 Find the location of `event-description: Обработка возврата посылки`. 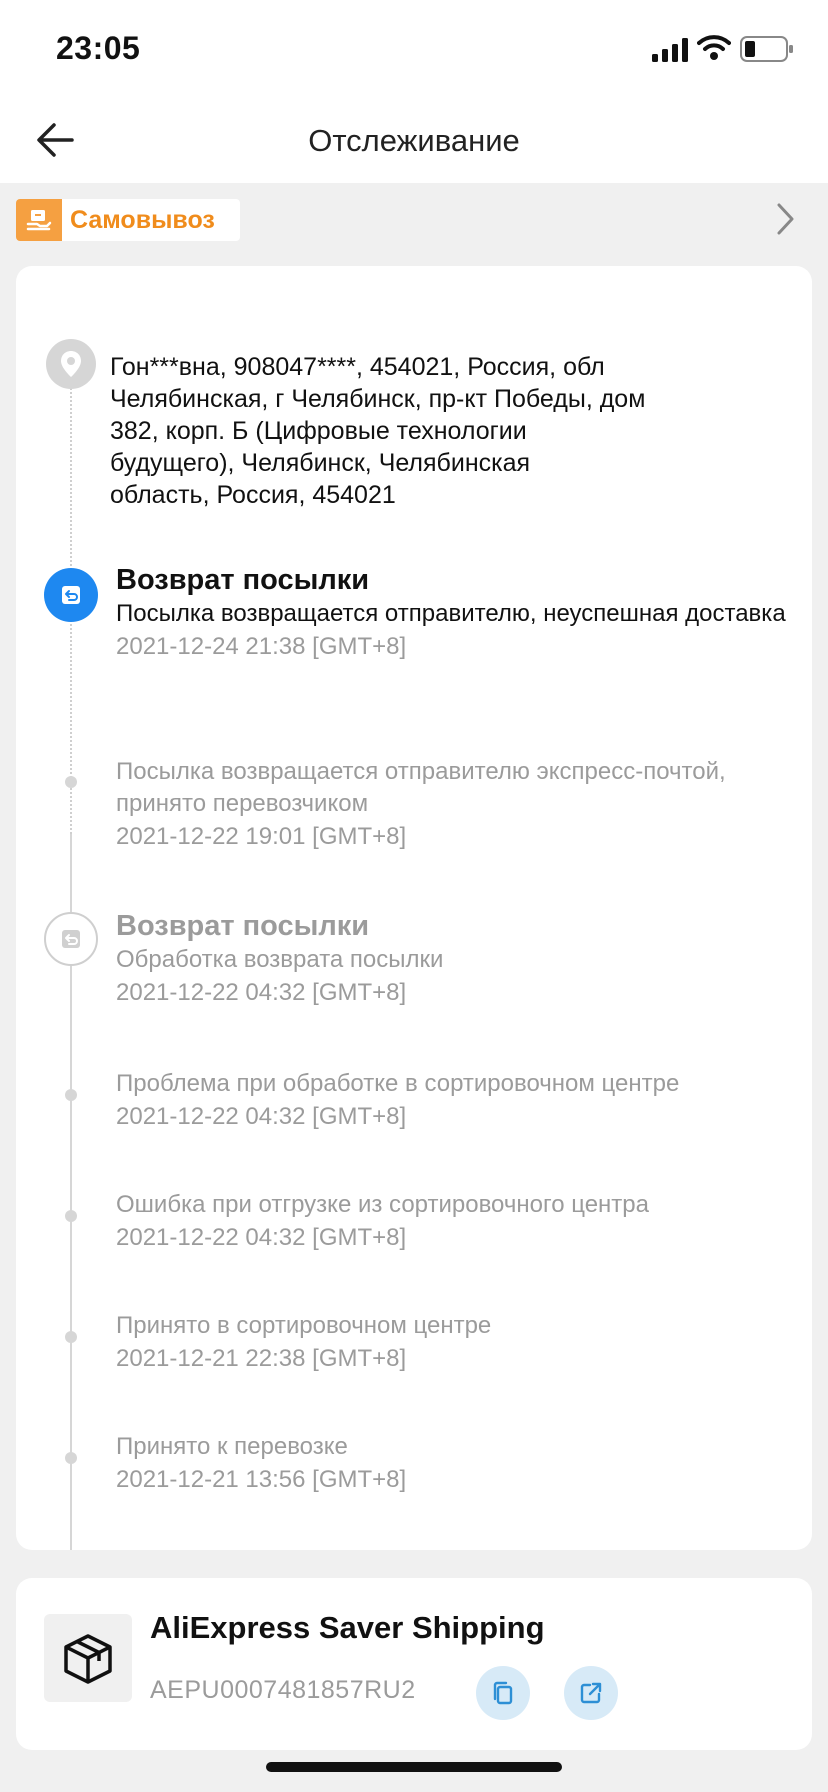

event-description: Обработка возврата посылки is located at coordinates (280, 959).